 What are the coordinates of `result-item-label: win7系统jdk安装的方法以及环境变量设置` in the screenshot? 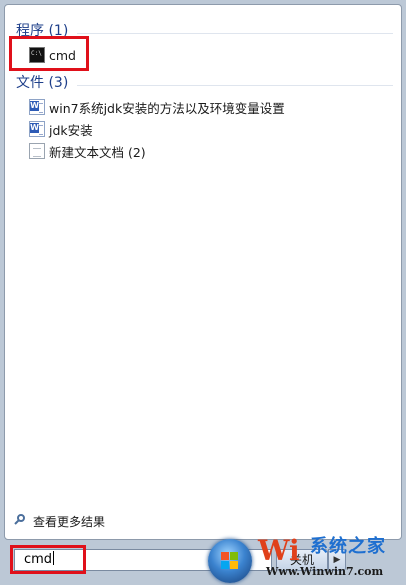 It's located at (167, 108).